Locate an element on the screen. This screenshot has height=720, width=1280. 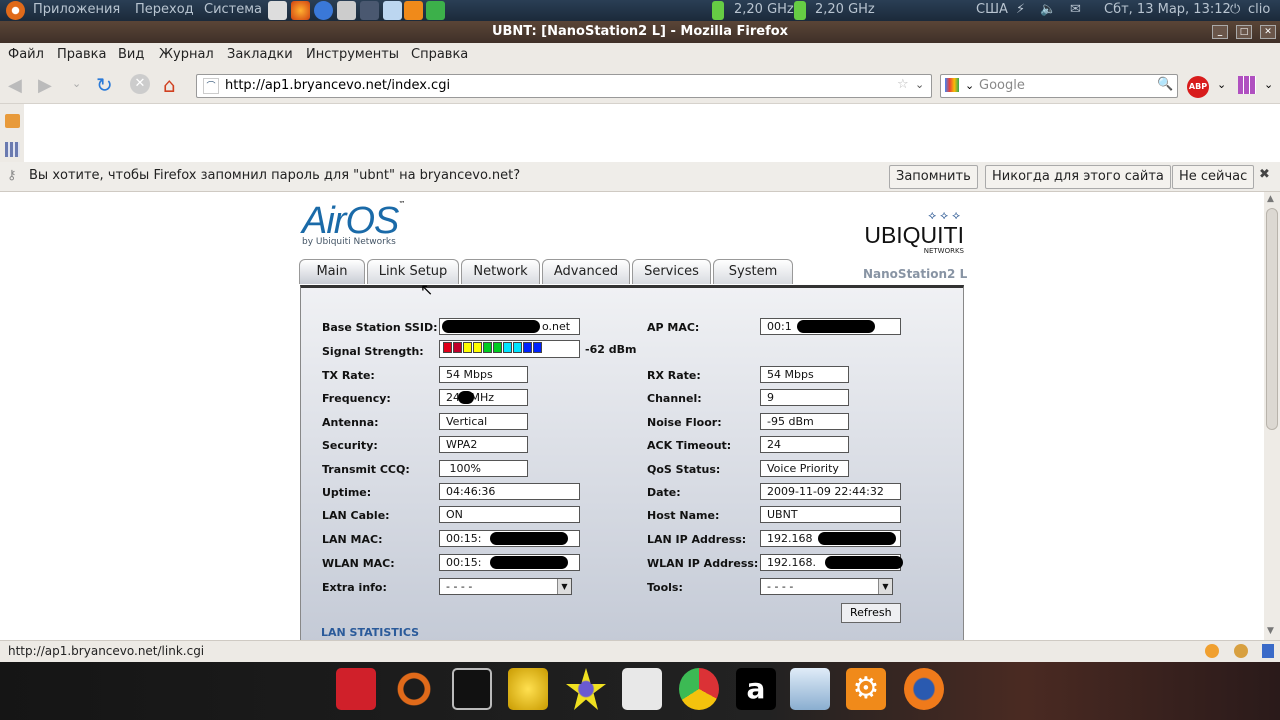
refresh-button: Refresh is located at coordinates (871, 613).